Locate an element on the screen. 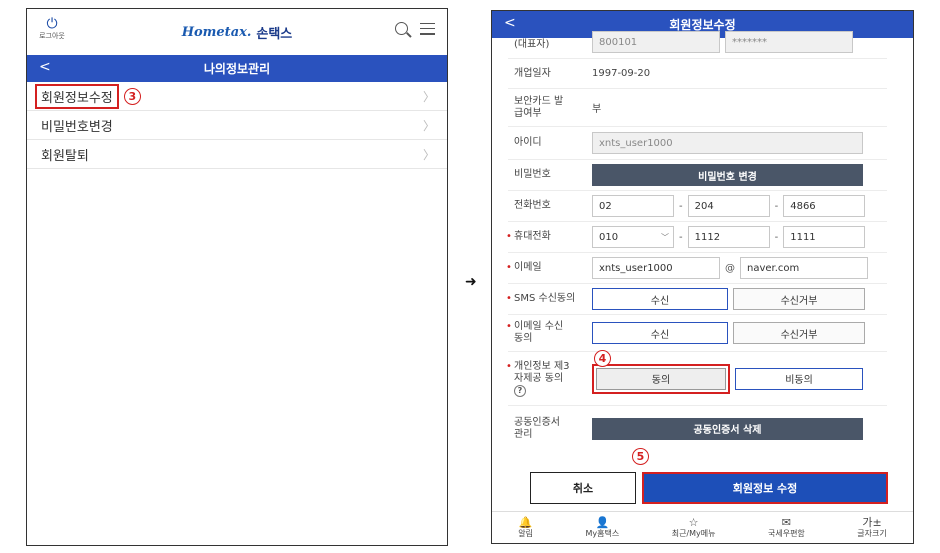  mobile-prefix-select: 010 ﹀ is located at coordinates (633, 237).